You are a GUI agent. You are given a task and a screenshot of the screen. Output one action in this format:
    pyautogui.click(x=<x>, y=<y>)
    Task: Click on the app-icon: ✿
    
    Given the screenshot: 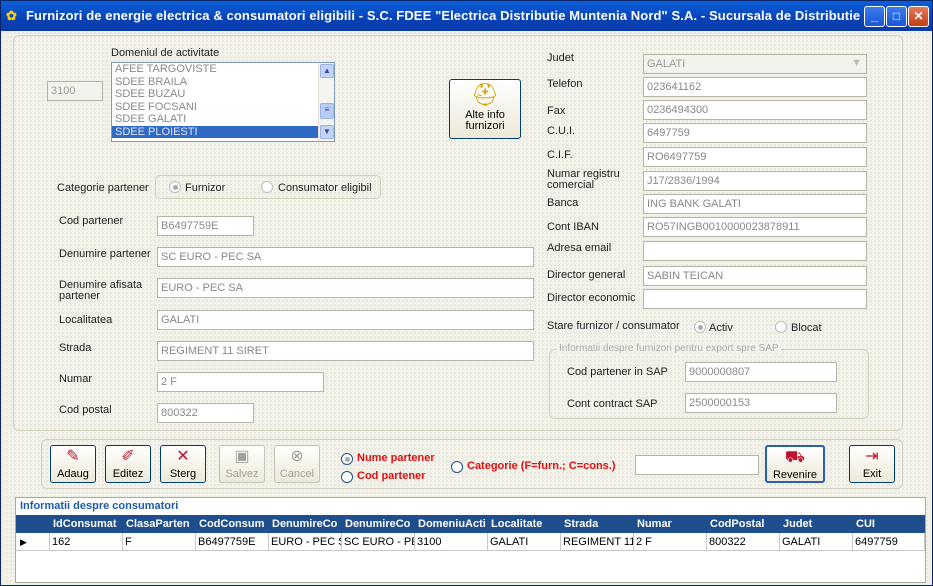 What is the action you would take?
    pyautogui.click(x=11, y=15)
    